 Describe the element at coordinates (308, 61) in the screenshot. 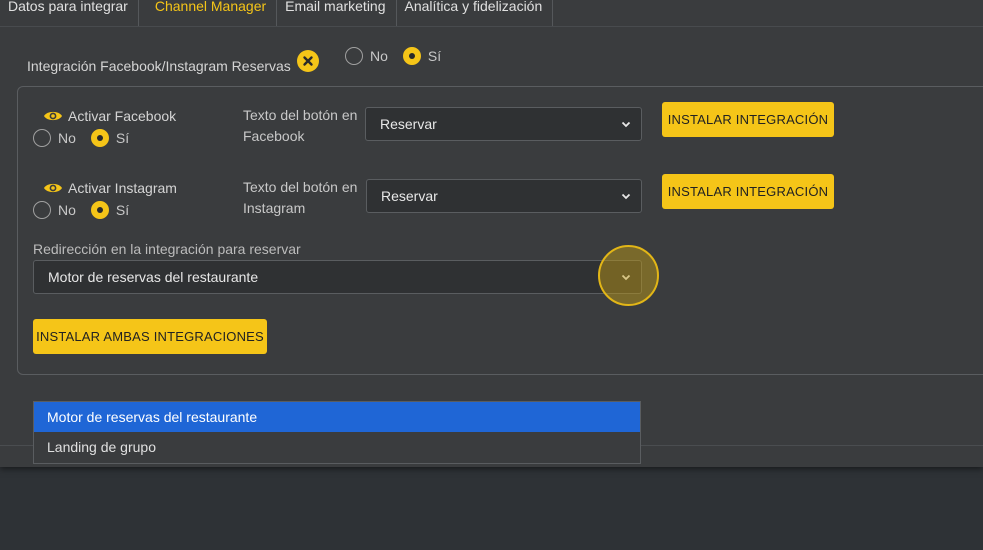

I see `close-icon` at that location.